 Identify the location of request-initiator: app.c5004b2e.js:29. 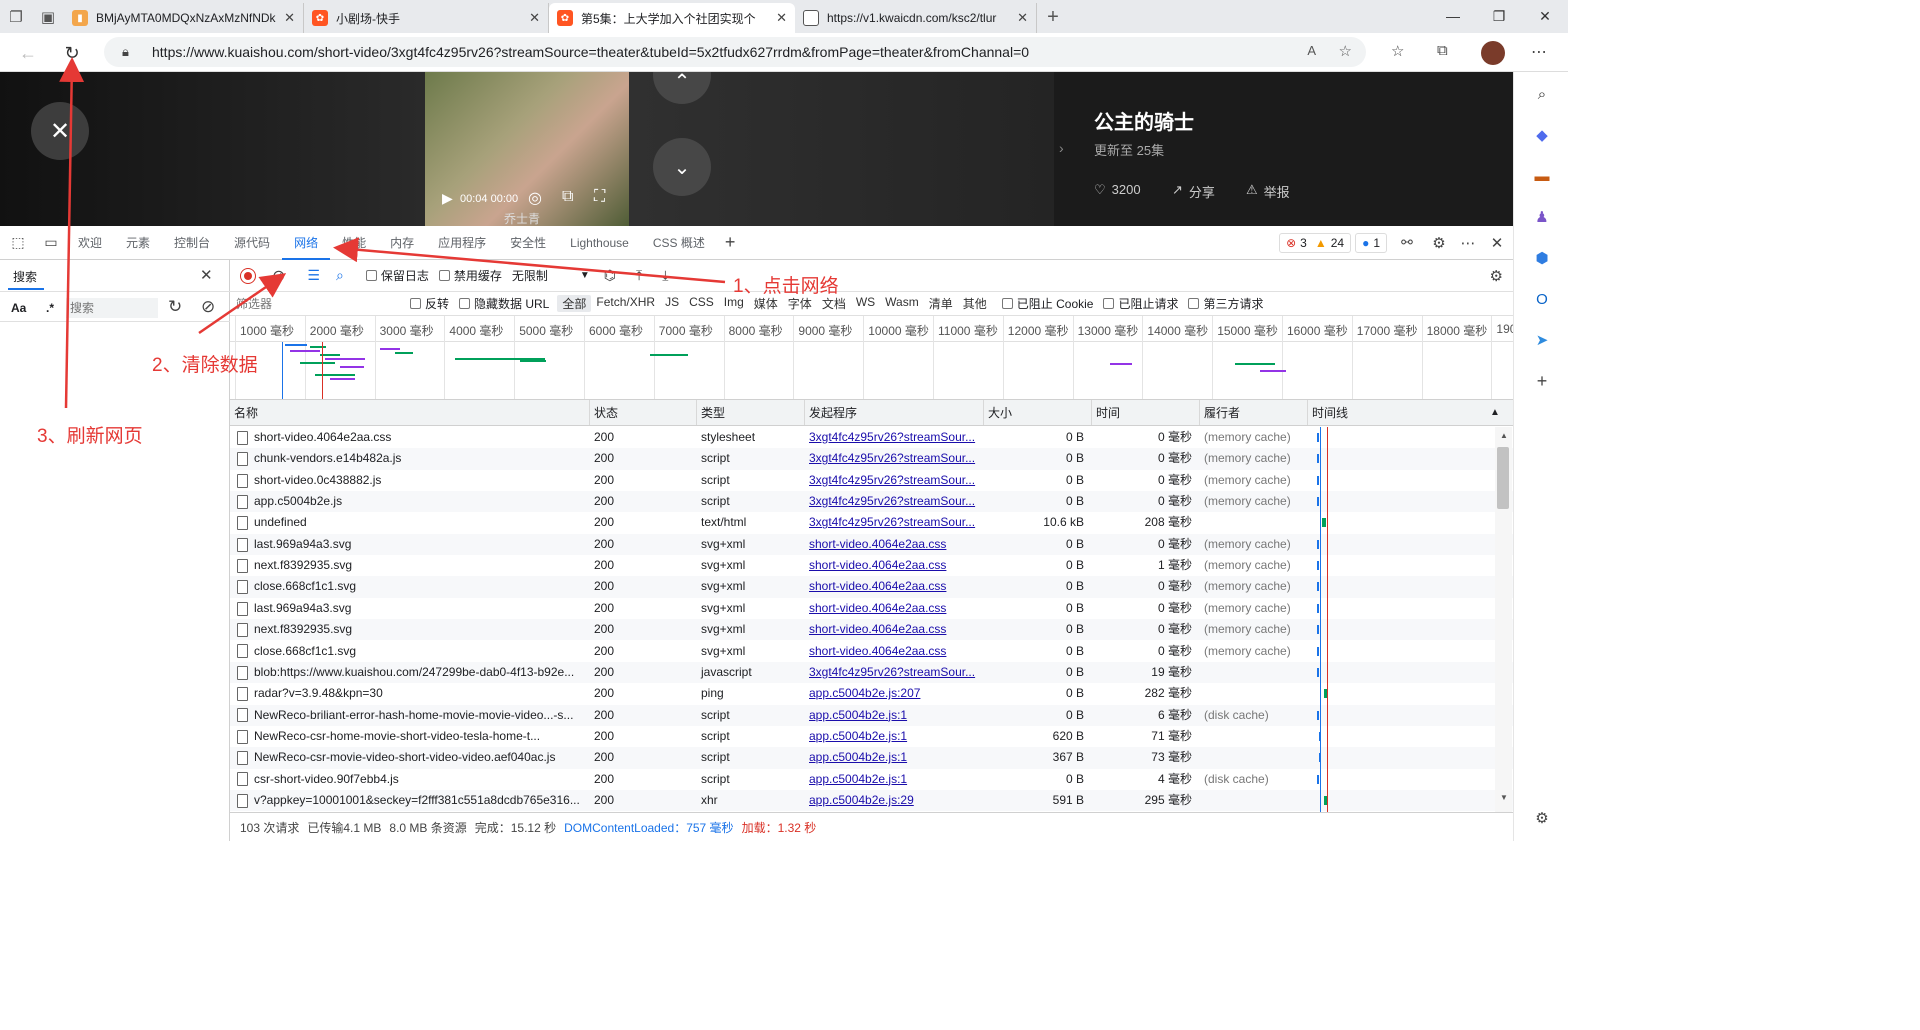
(893, 800).